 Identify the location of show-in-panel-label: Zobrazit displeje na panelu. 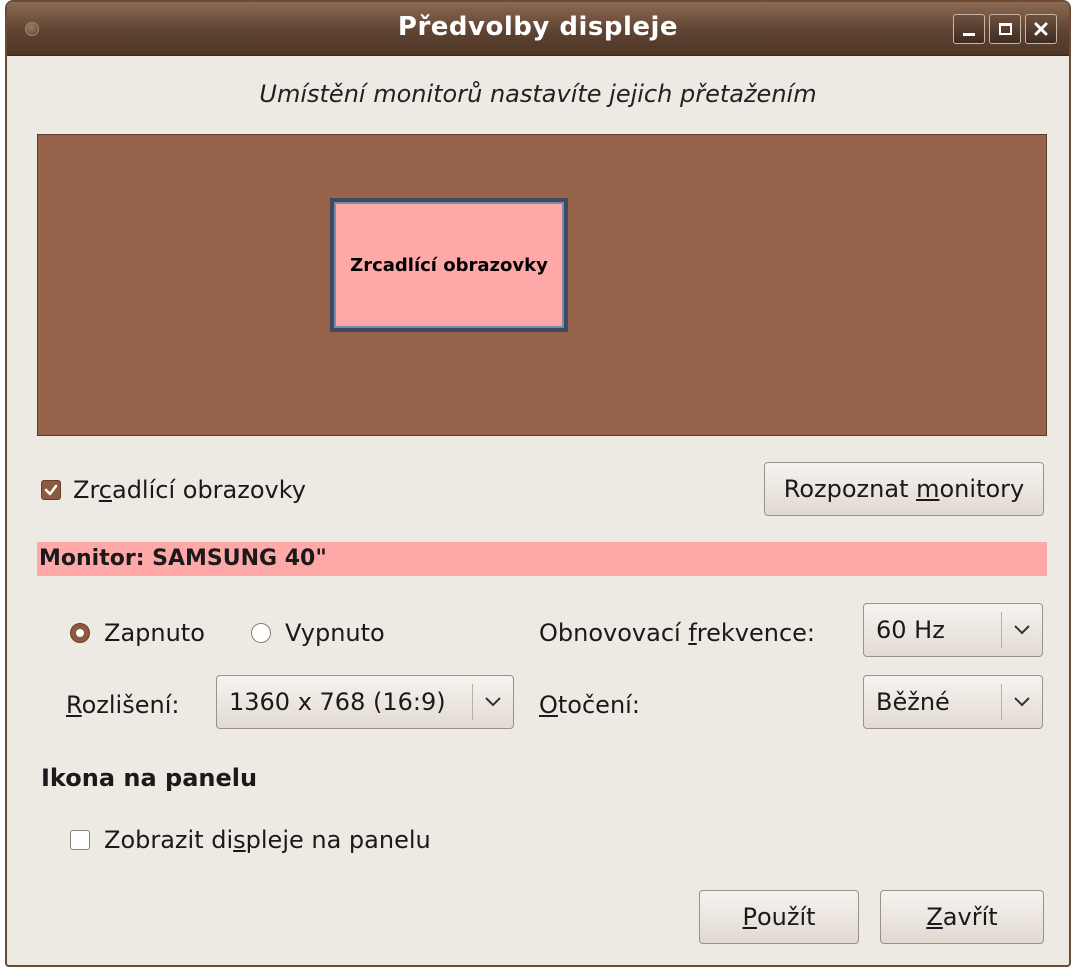
(267, 840).